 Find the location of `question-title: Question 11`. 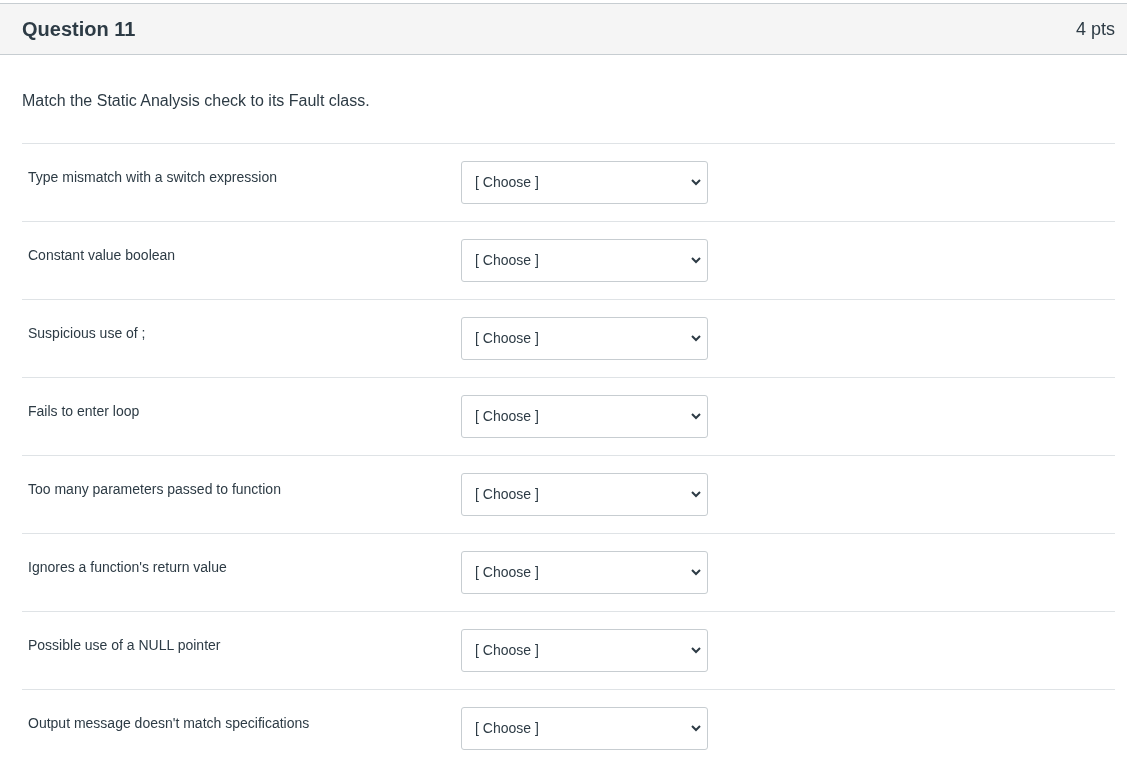

question-title: Question 11 is located at coordinates (79, 29).